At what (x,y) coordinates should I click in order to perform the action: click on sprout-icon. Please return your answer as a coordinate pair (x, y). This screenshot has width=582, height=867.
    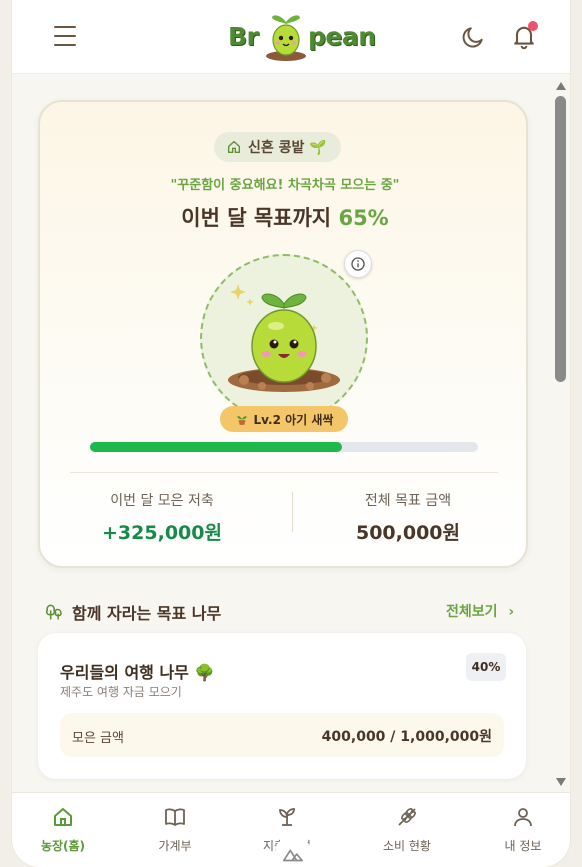
    Looking at the image, I should click on (287, 817).